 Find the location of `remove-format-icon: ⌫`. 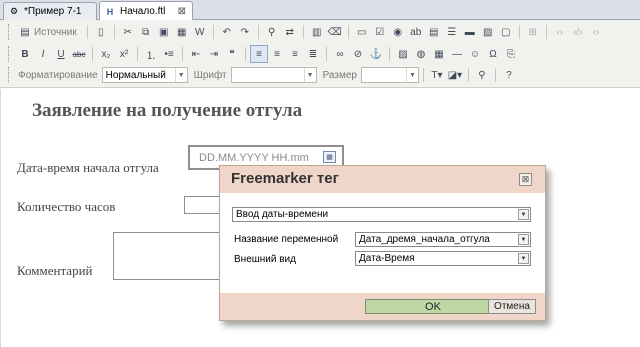

remove-format-icon: ⌫ is located at coordinates (335, 32).